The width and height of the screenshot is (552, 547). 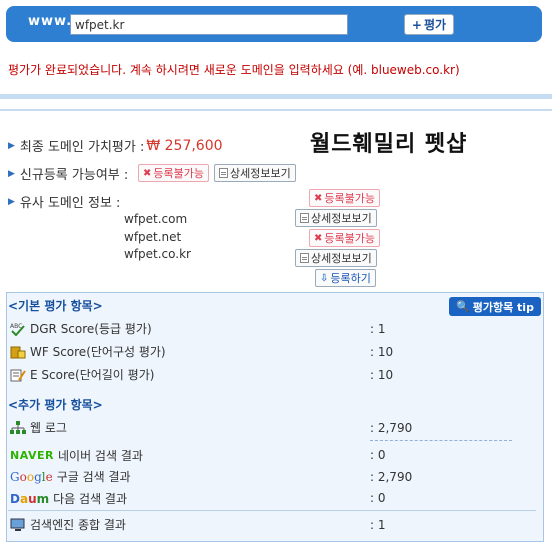 I want to click on final-value-row: ▶ 최종 도메인 가치평가 : ₩ 257,600, so click(x=115, y=146).